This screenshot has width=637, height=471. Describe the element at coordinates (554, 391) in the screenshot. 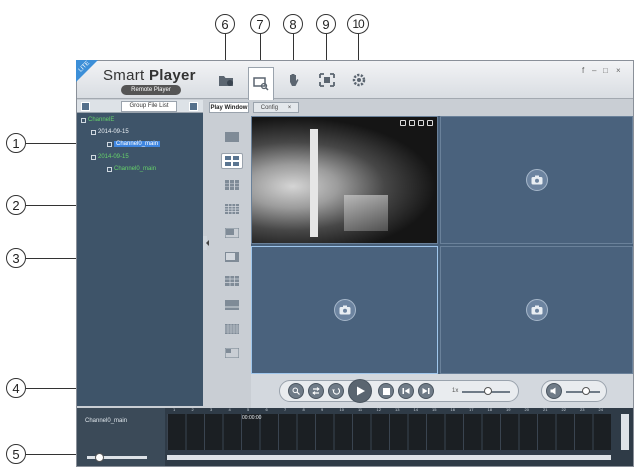

I see `mute-button` at that location.